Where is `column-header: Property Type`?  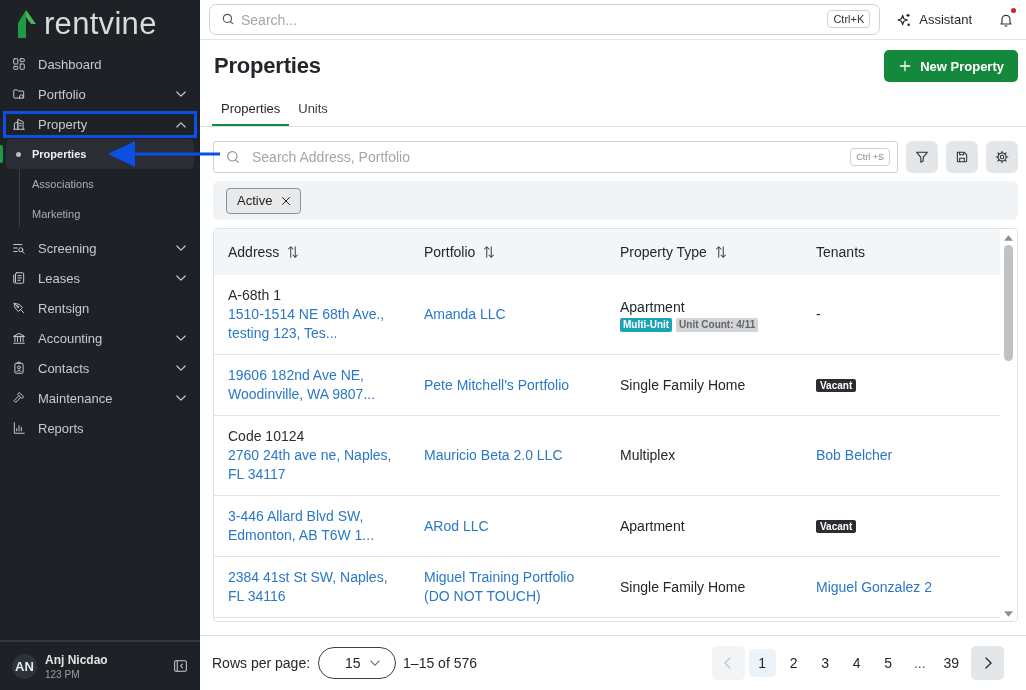 column-header: Property Type is located at coordinates (673, 252).